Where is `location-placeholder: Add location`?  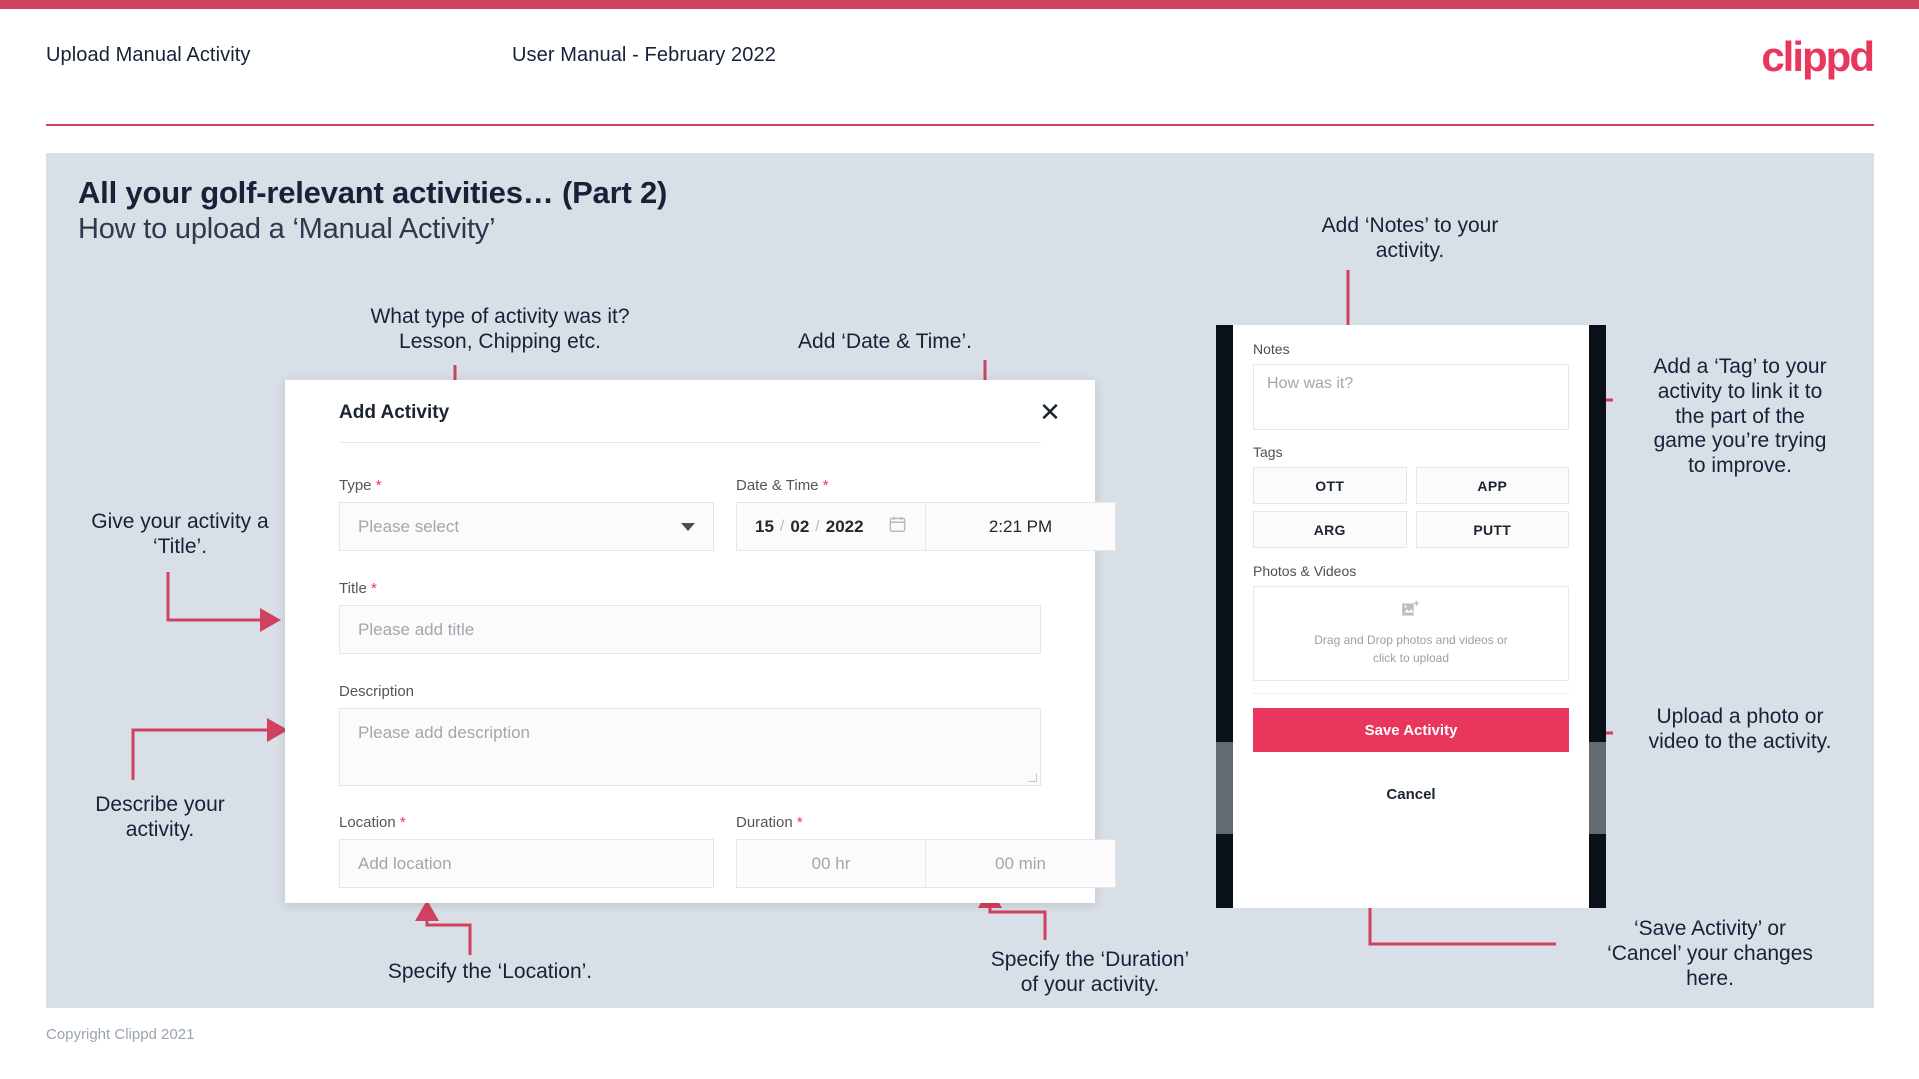
location-placeholder: Add location is located at coordinates (405, 863).